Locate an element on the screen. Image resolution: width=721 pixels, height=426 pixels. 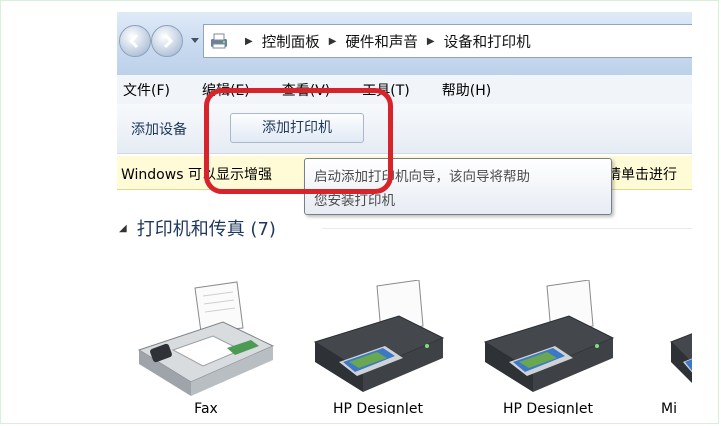
device-item: Mi is located at coordinates (666, 347).